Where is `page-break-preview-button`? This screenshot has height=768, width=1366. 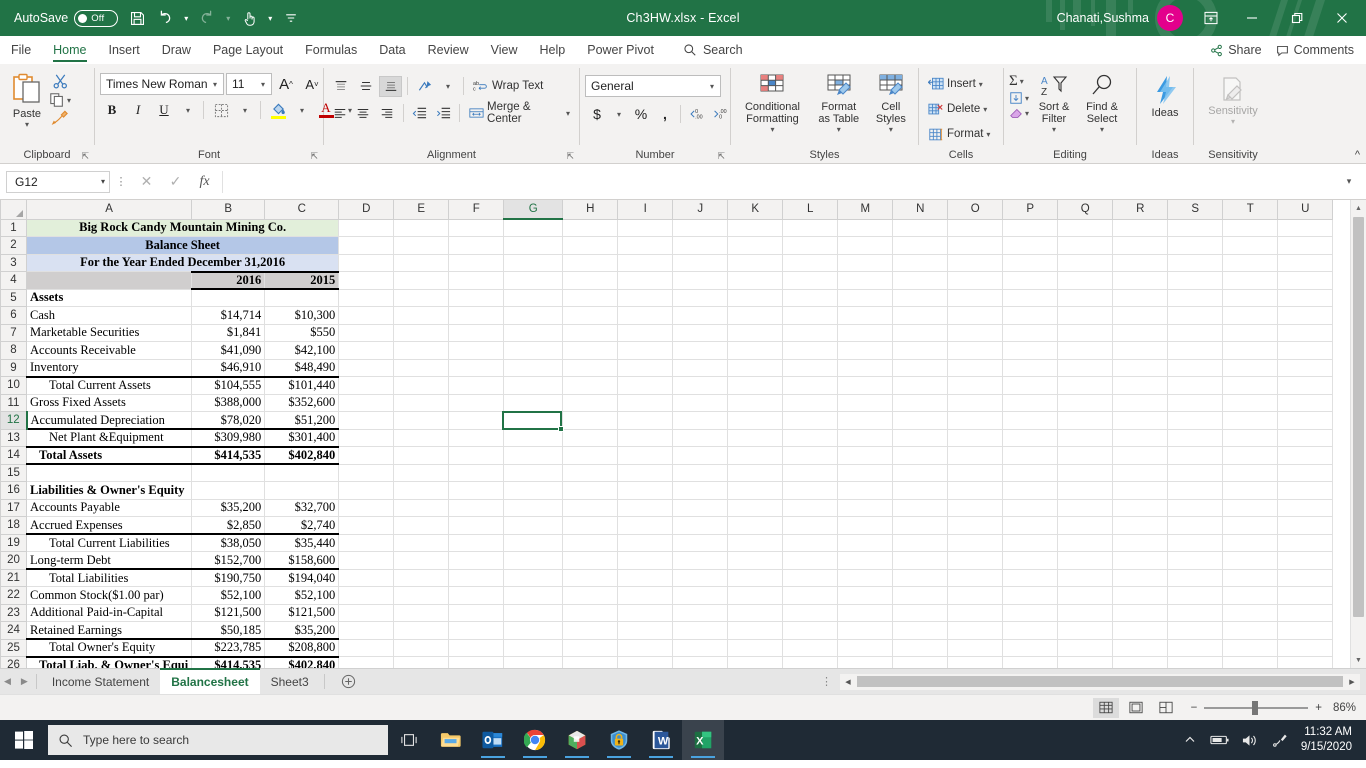 page-break-preview-button is located at coordinates (1166, 708).